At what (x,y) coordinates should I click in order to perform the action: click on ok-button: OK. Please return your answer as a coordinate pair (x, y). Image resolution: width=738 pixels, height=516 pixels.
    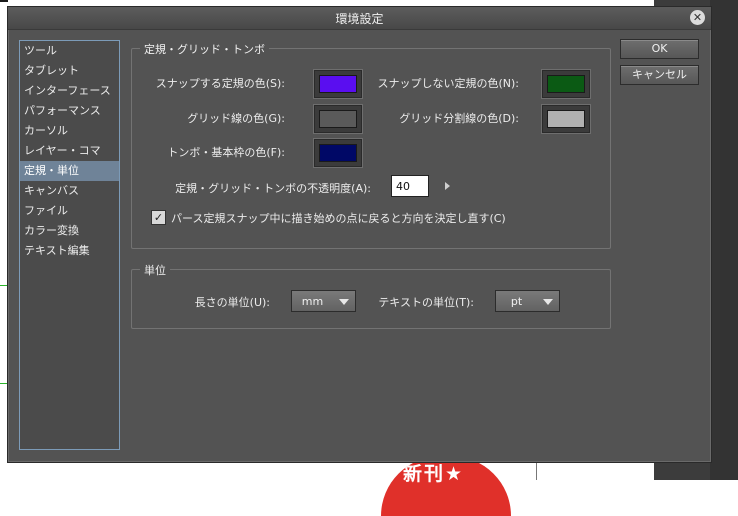
    Looking at the image, I should click on (659, 49).